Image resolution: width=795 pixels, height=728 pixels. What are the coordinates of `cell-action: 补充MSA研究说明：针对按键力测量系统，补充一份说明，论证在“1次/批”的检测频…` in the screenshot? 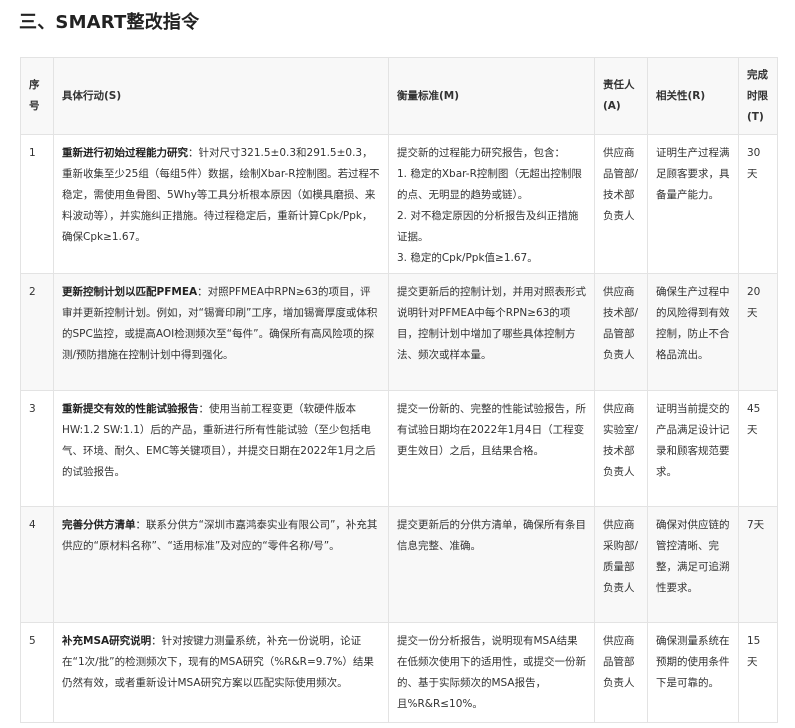 It's located at (221, 672).